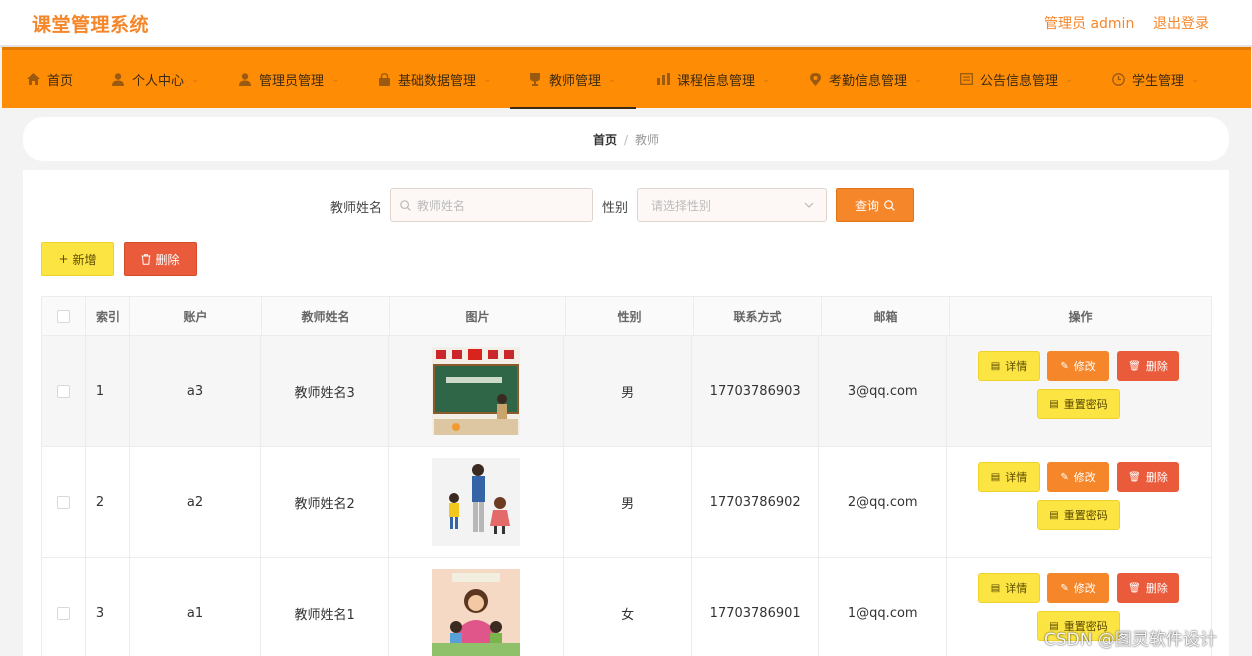 The width and height of the screenshot is (1252, 656). Describe the element at coordinates (815, 79) in the screenshot. I see `location-icon` at that location.